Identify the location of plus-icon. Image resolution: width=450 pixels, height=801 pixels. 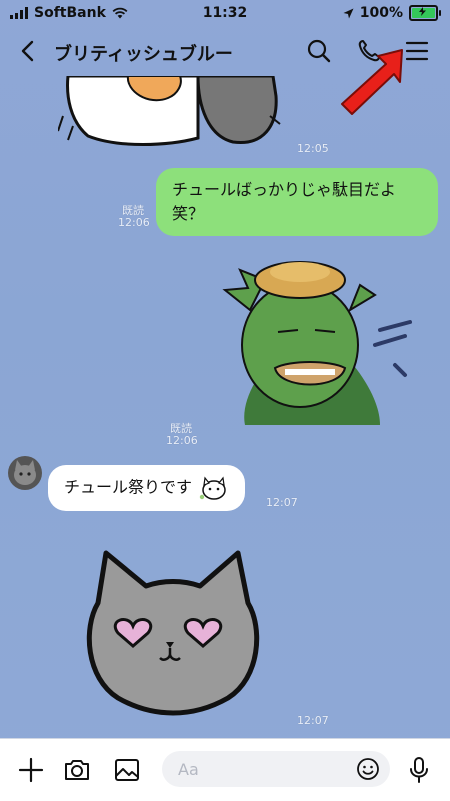
(31, 770).